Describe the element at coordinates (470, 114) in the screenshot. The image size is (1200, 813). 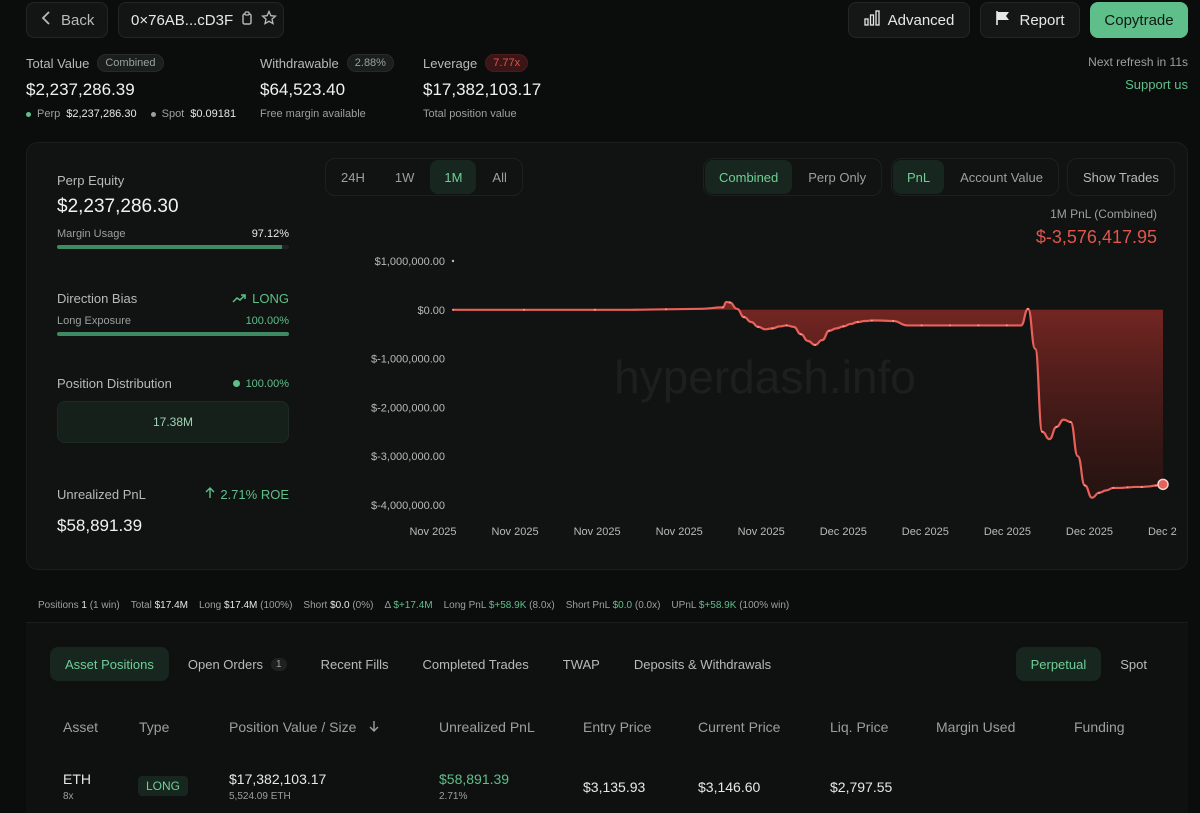
I see `leverage-sub: Total position value` at that location.